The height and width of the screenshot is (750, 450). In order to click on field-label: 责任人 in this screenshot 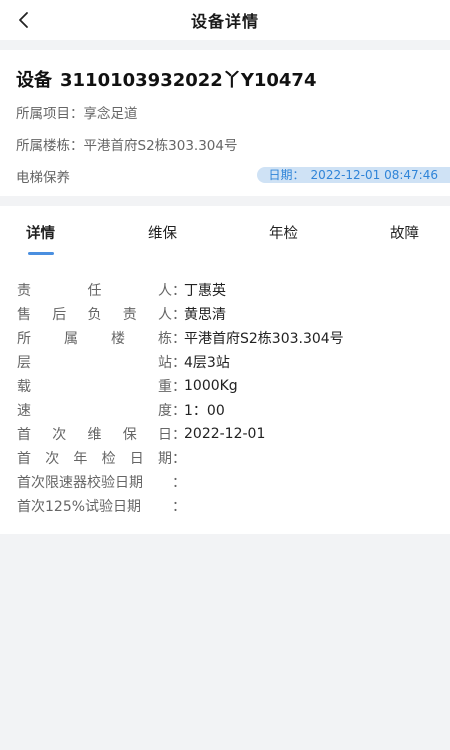, I will do `click(94, 291)`.